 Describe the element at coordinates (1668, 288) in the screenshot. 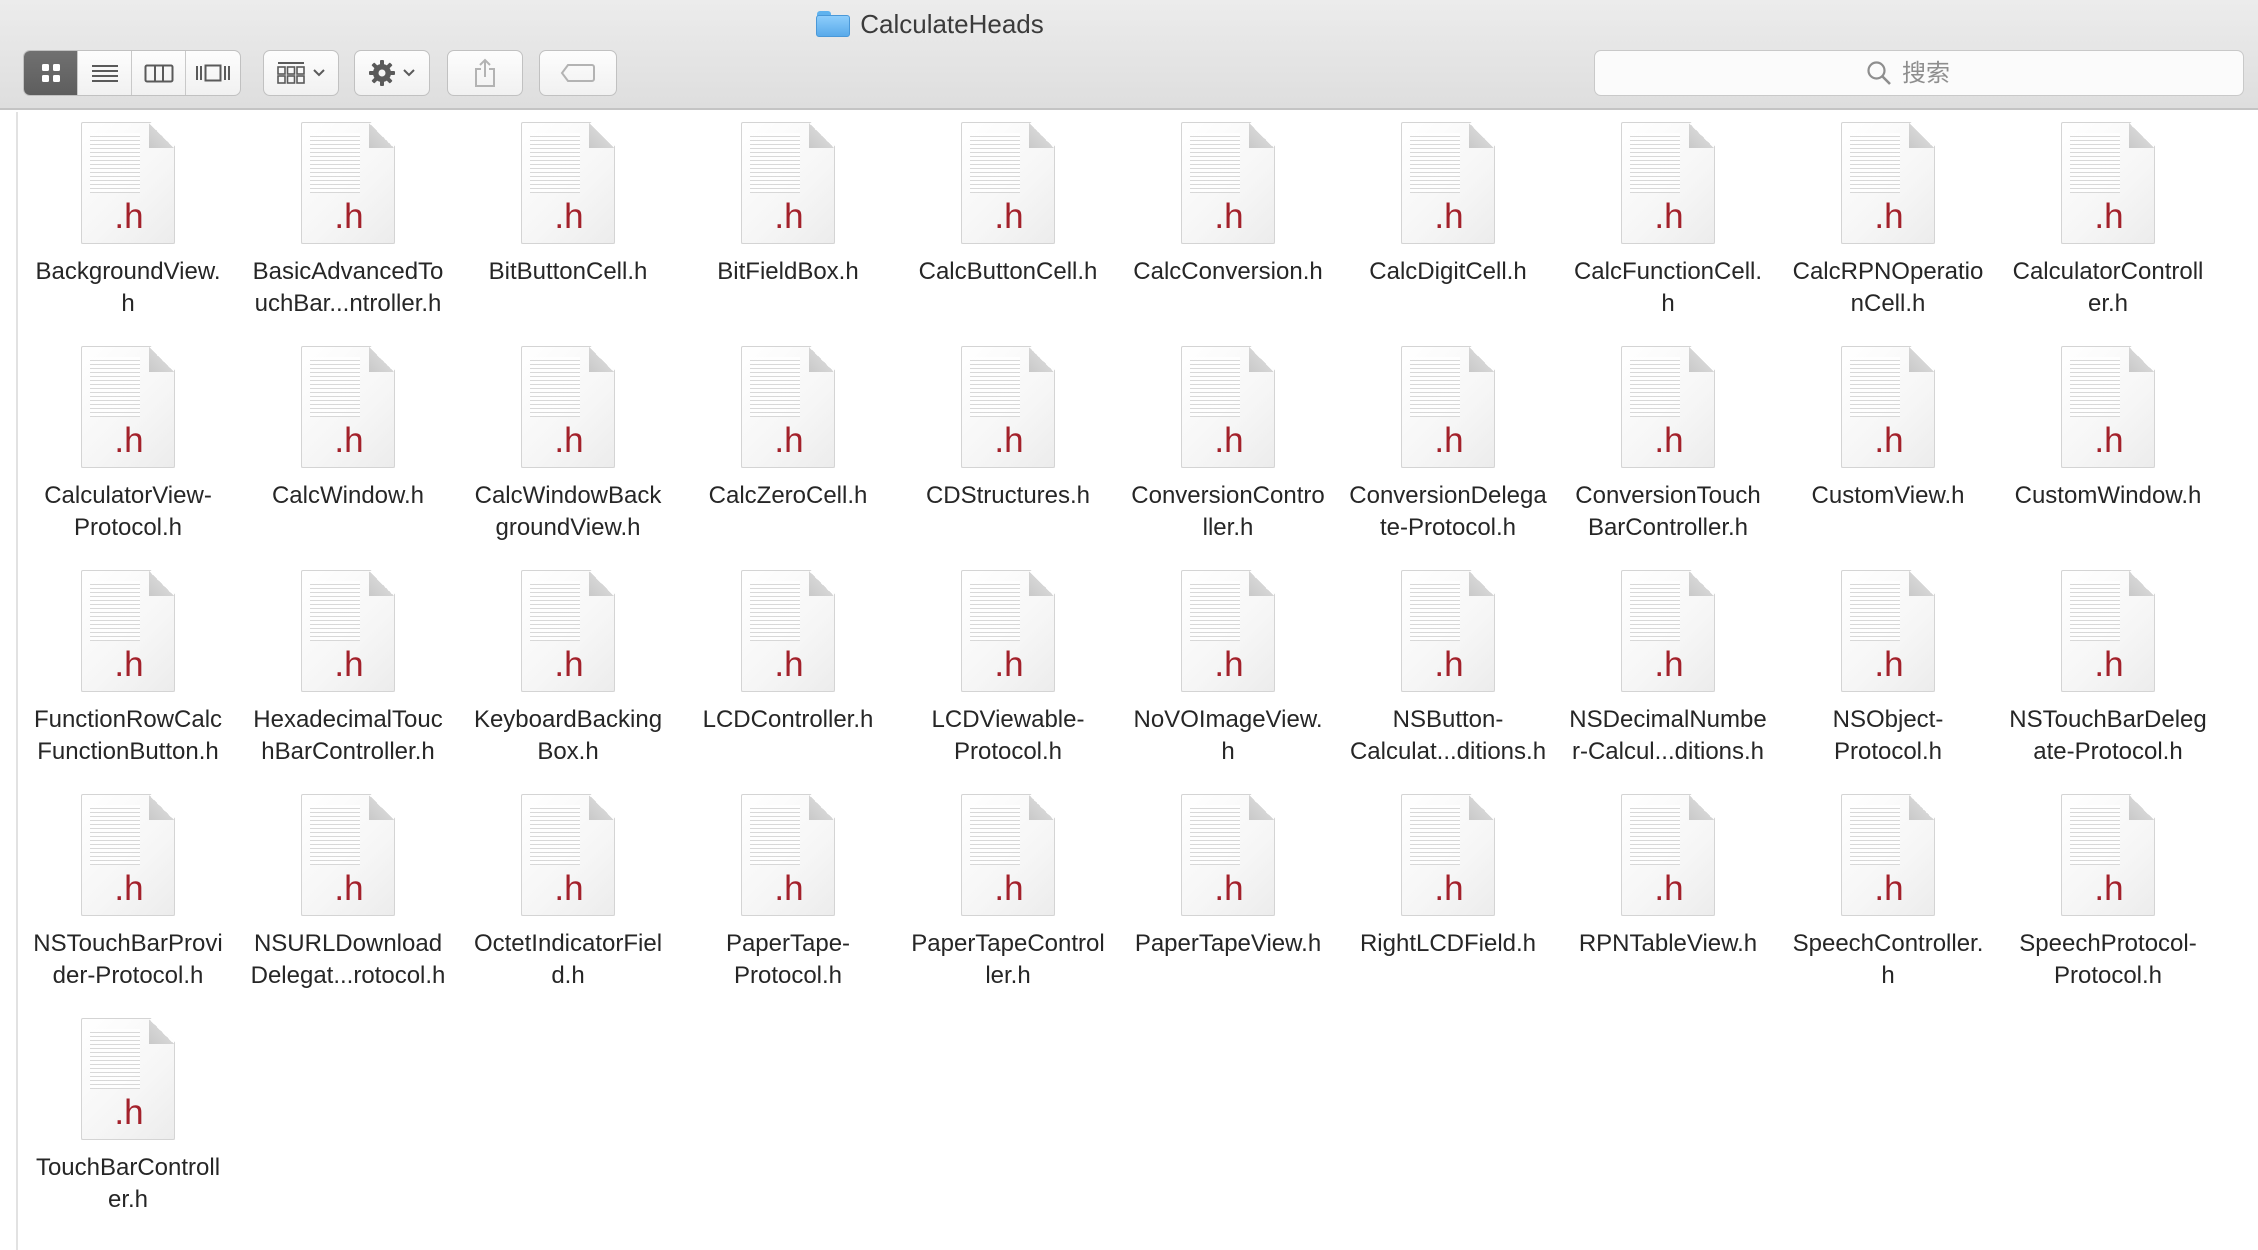

I see `file-name: CalcFunctionCell. h` at that location.